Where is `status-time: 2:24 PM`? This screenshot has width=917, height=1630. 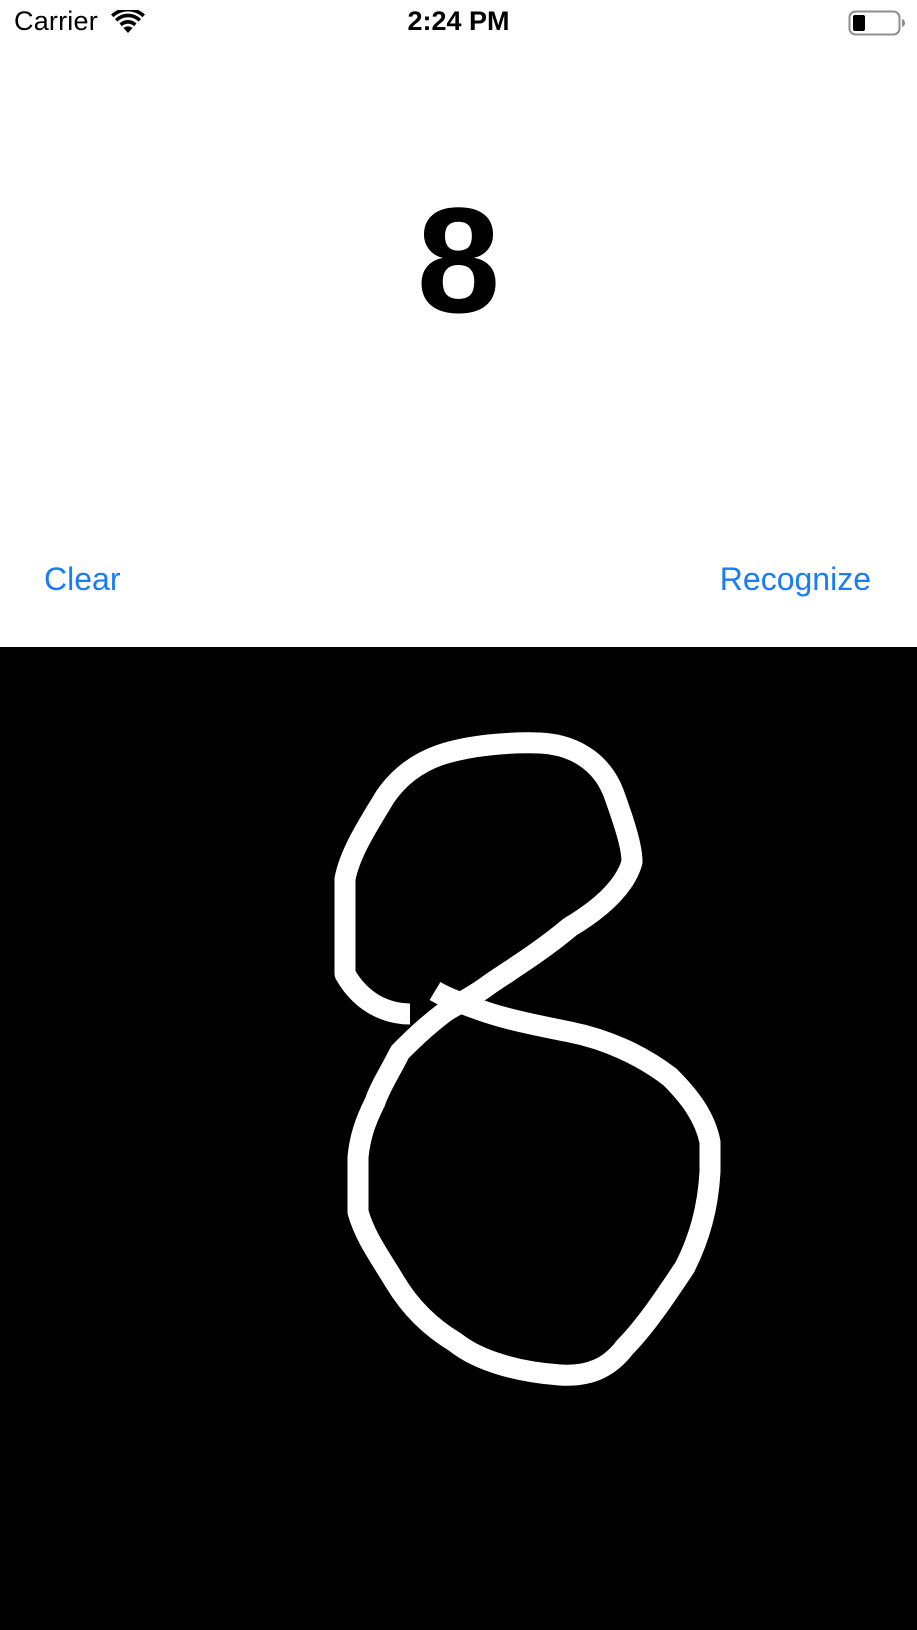 status-time: 2:24 PM is located at coordinates (458, 21).